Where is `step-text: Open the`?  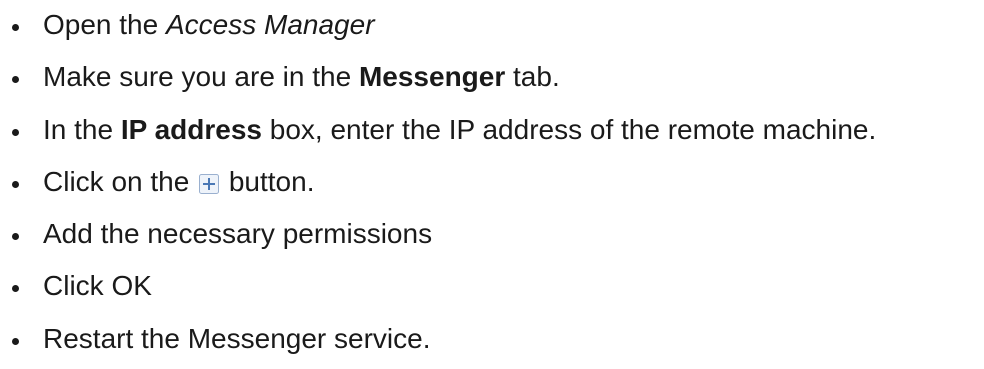
step-text: Open the is located at coordinates (104, 24).